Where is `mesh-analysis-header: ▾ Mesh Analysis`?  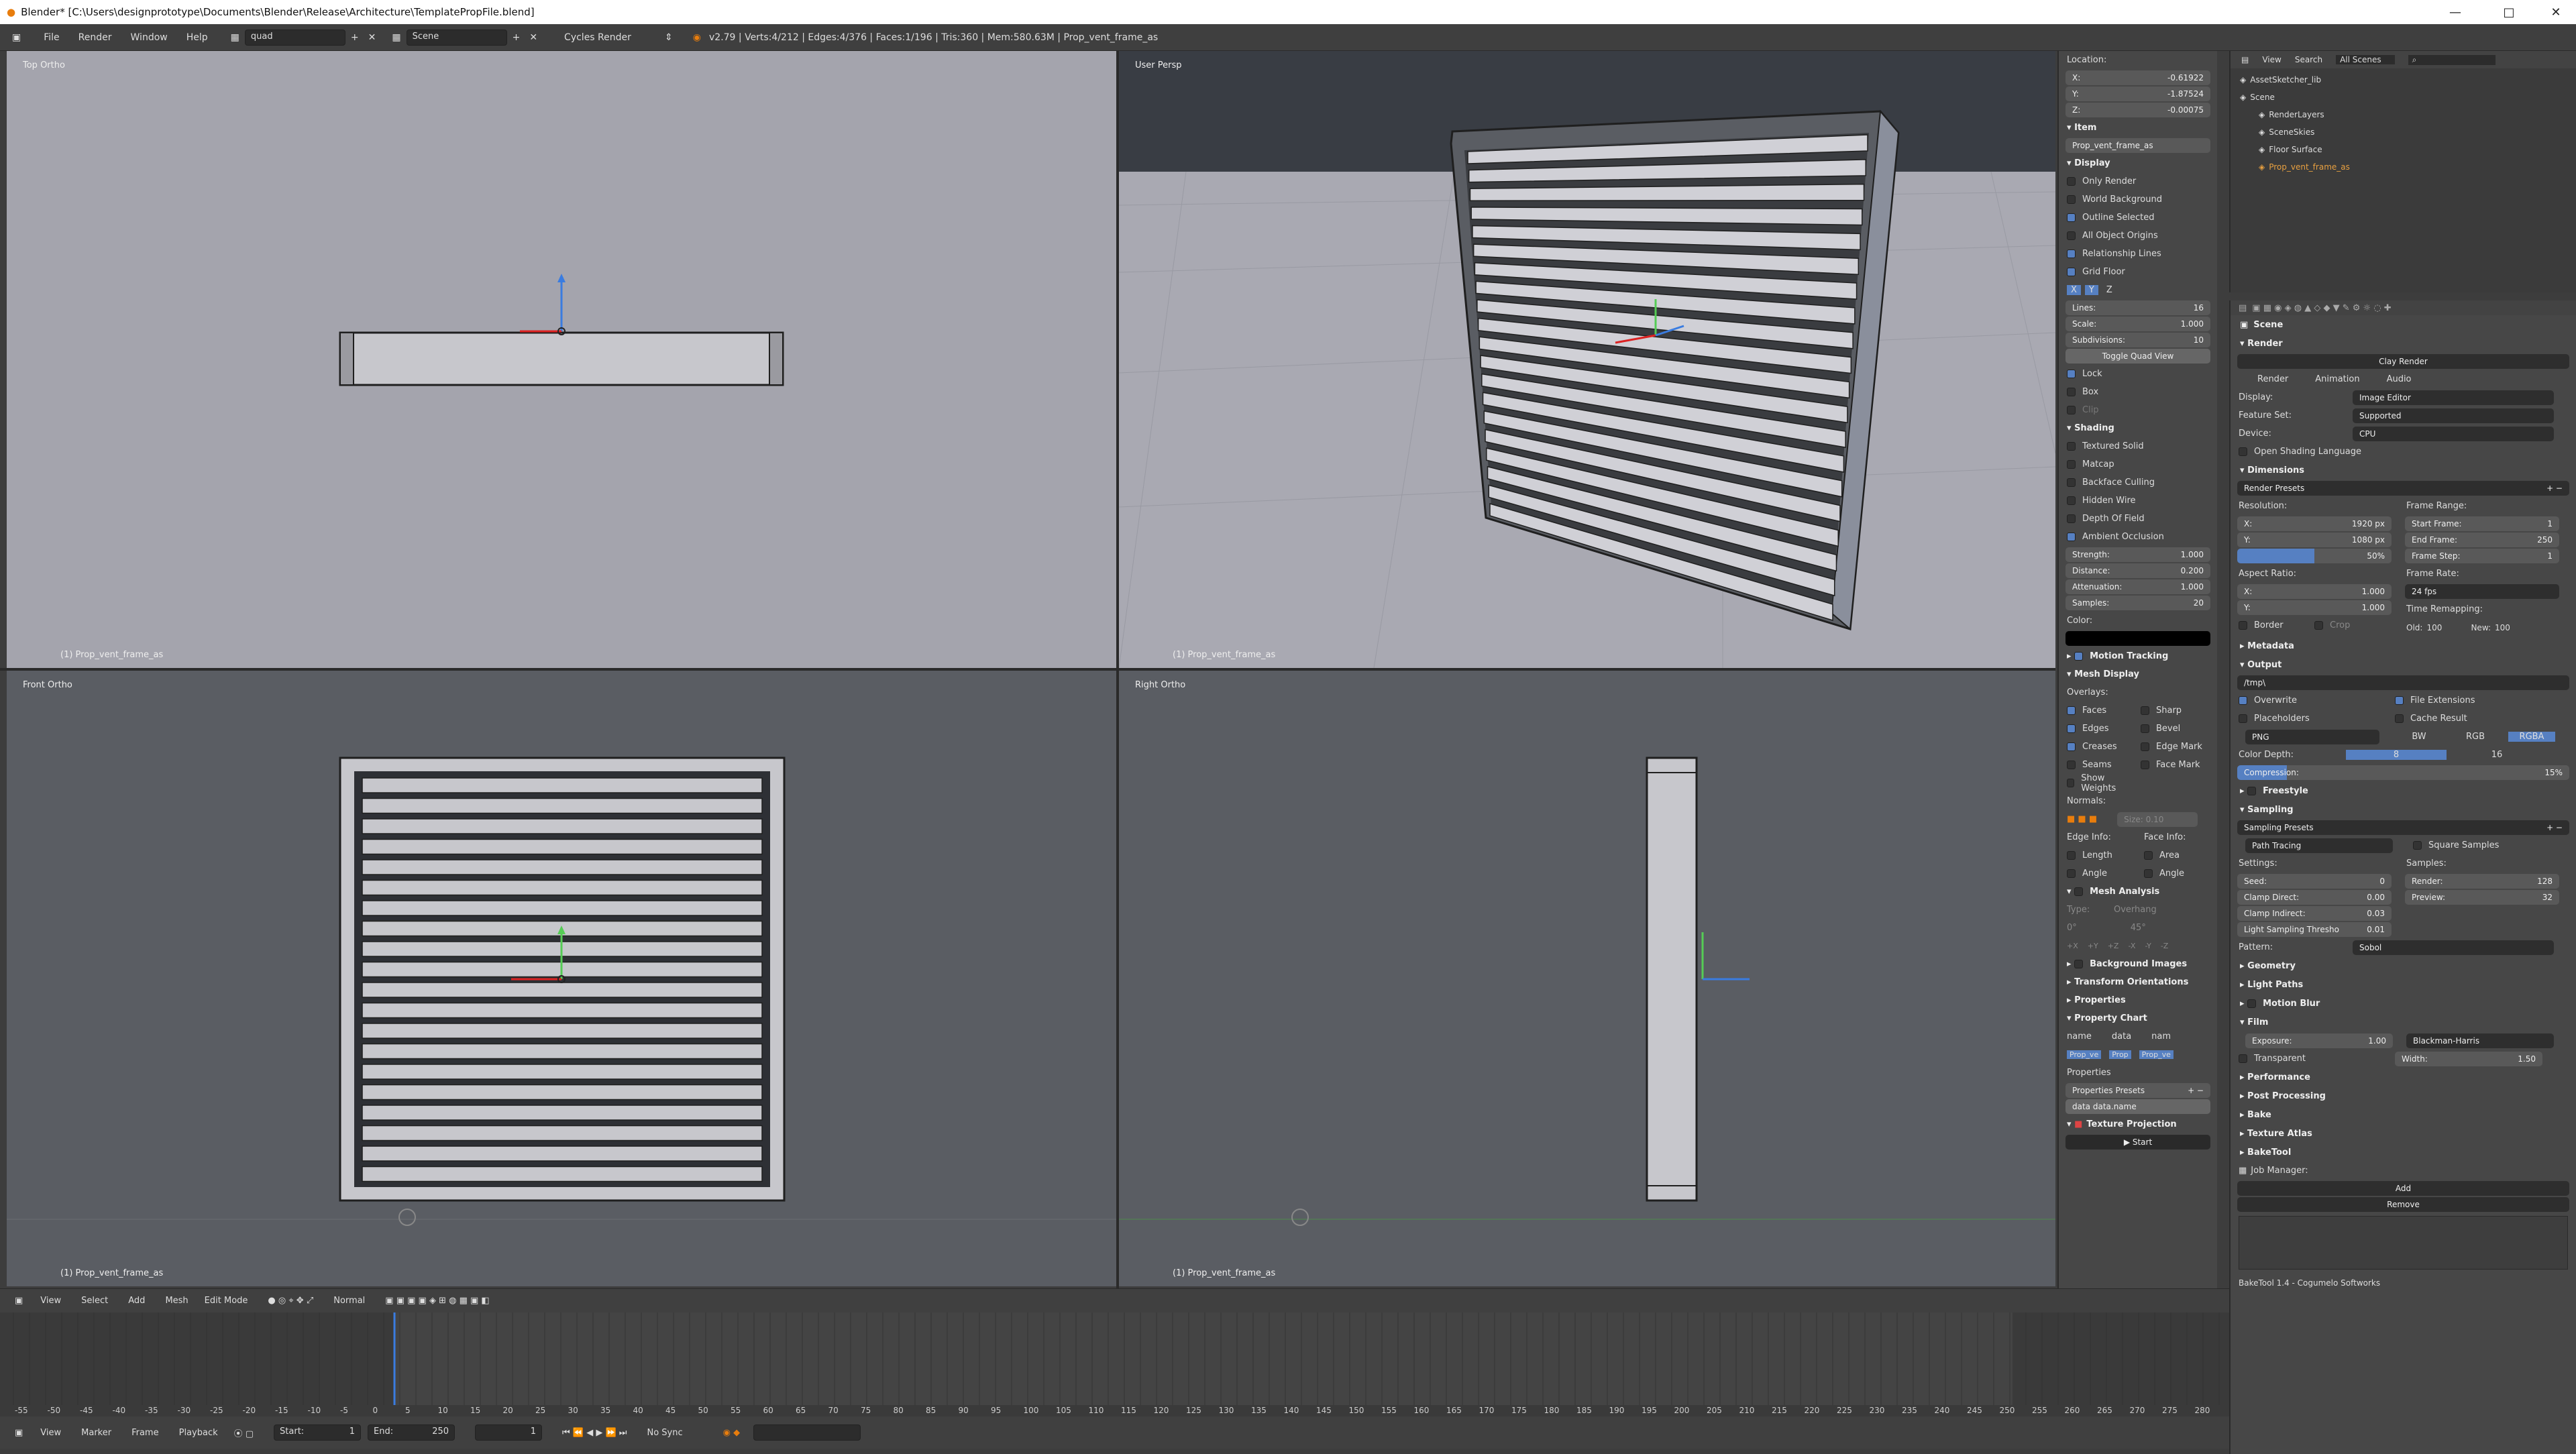
mesh-analysis-header: ▾ Mesh Analysis is located at coordinates (2138, 892).